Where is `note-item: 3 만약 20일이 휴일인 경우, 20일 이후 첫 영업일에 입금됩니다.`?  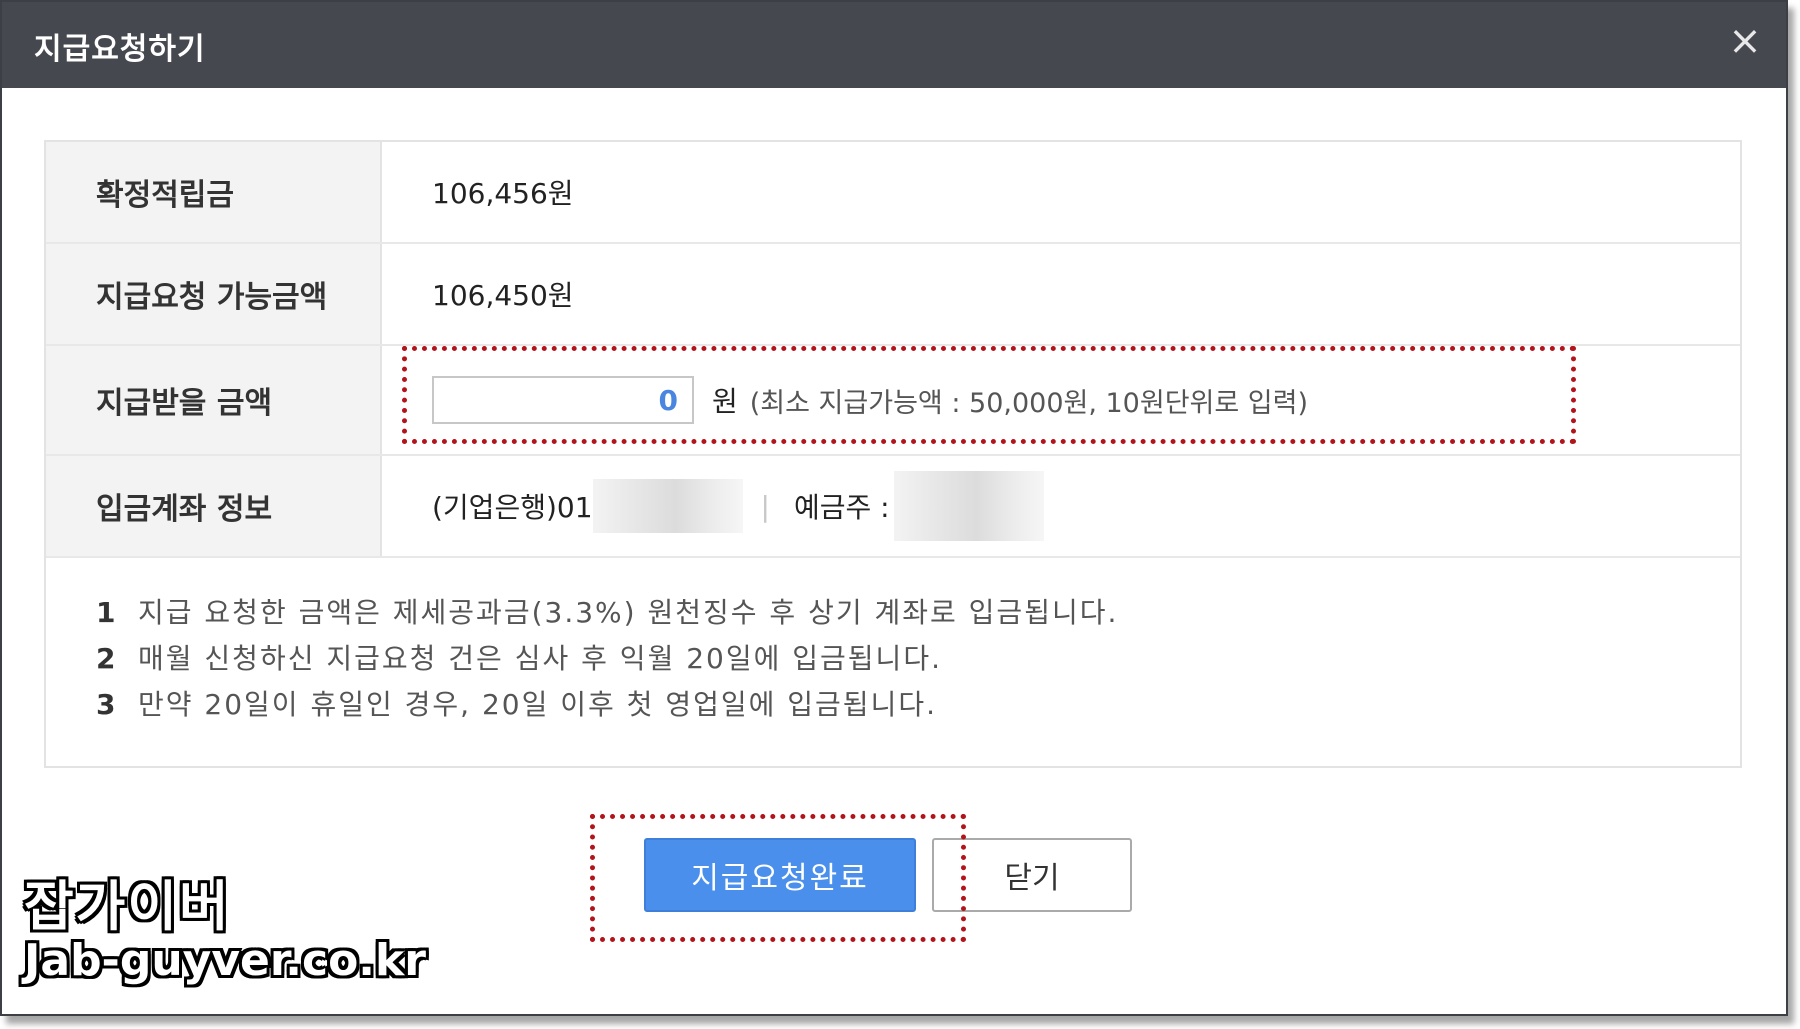 note-item: 3 만약 20일이 휴일인 경우, 20일 이후 첫 영업일에 입금됩니다. is located at coordinates (607, 705).